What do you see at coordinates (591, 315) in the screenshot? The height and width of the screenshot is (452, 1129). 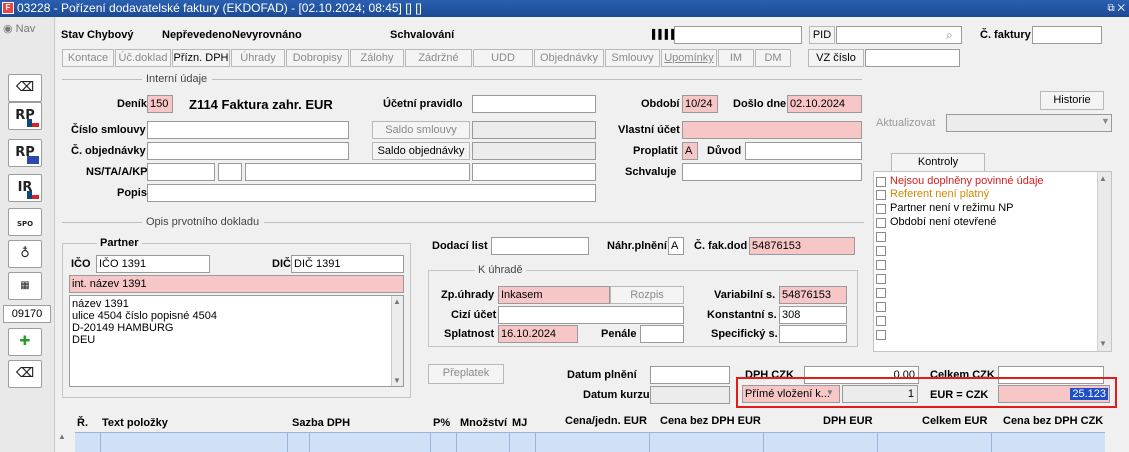 I see `cizi-ucet-field` at bounding box center [591, 315].